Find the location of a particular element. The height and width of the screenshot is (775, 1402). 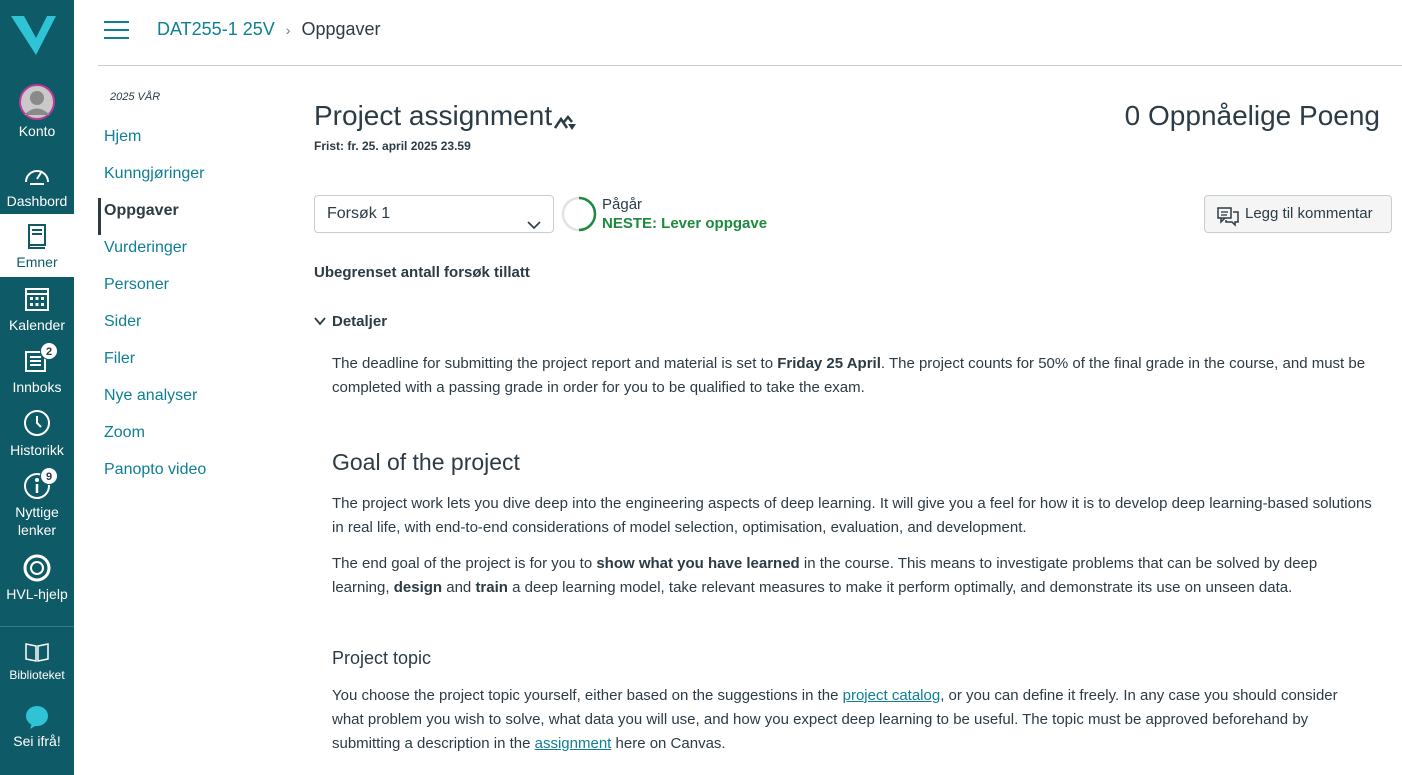

deadline-emphasis: Friday 25 April is located at coordinates (829, 363).